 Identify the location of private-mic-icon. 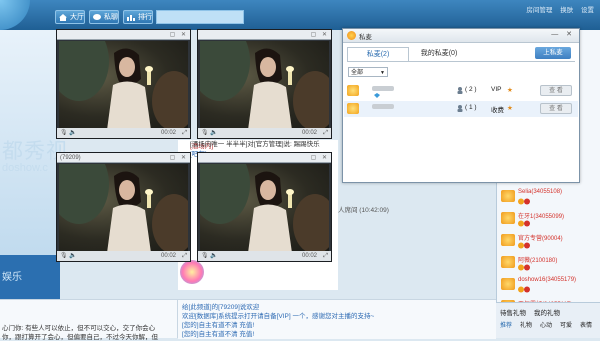
(351, 35).